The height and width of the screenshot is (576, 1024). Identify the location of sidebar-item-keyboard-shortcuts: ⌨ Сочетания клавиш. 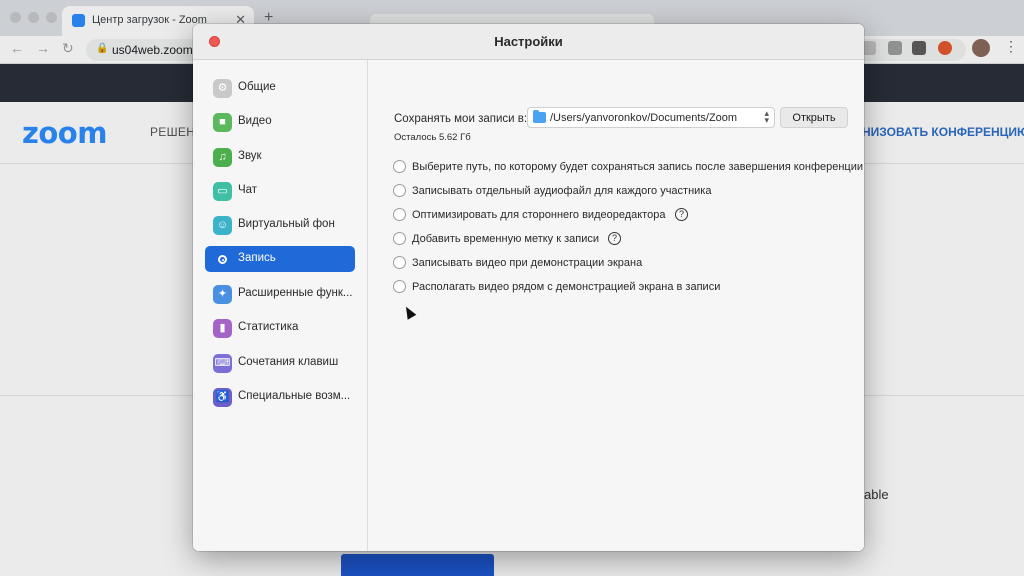
(280, 363).